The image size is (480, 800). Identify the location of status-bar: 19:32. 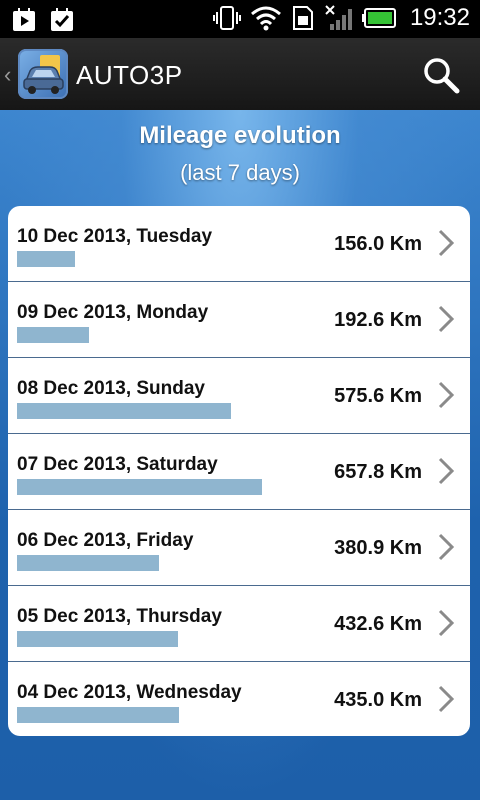
(240, 19).